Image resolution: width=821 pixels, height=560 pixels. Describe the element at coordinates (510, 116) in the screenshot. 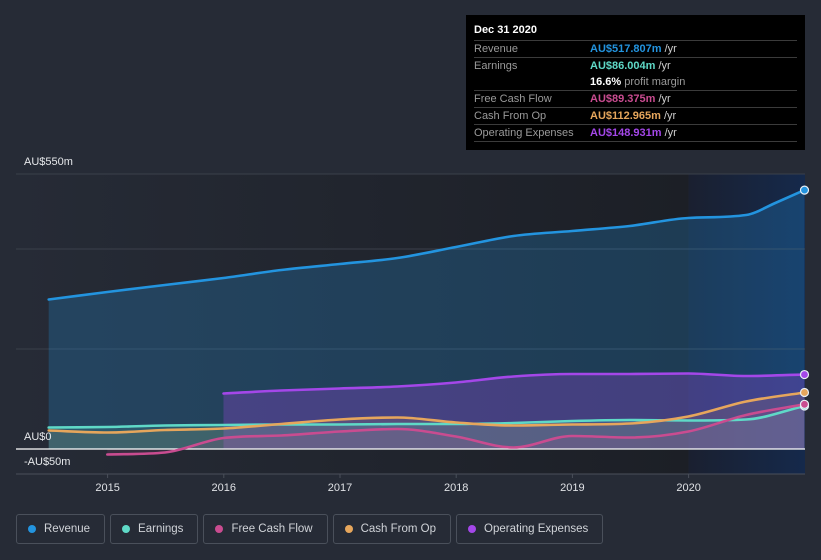

I see `tooltip-label: Cash From Op` at that location.